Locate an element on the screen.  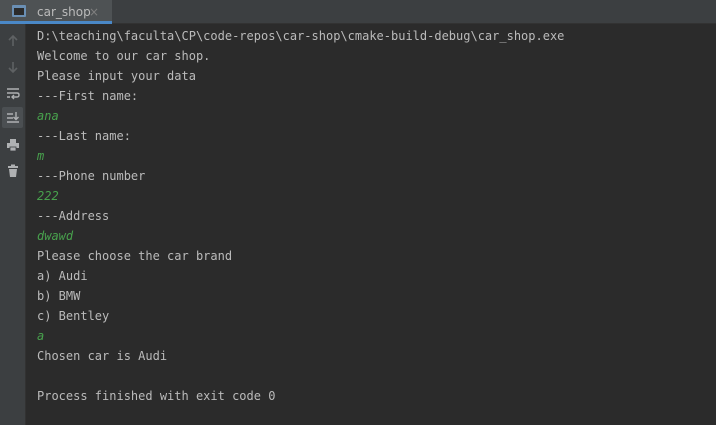
console-output-line: ---Address is located at coordinates (73, 216).